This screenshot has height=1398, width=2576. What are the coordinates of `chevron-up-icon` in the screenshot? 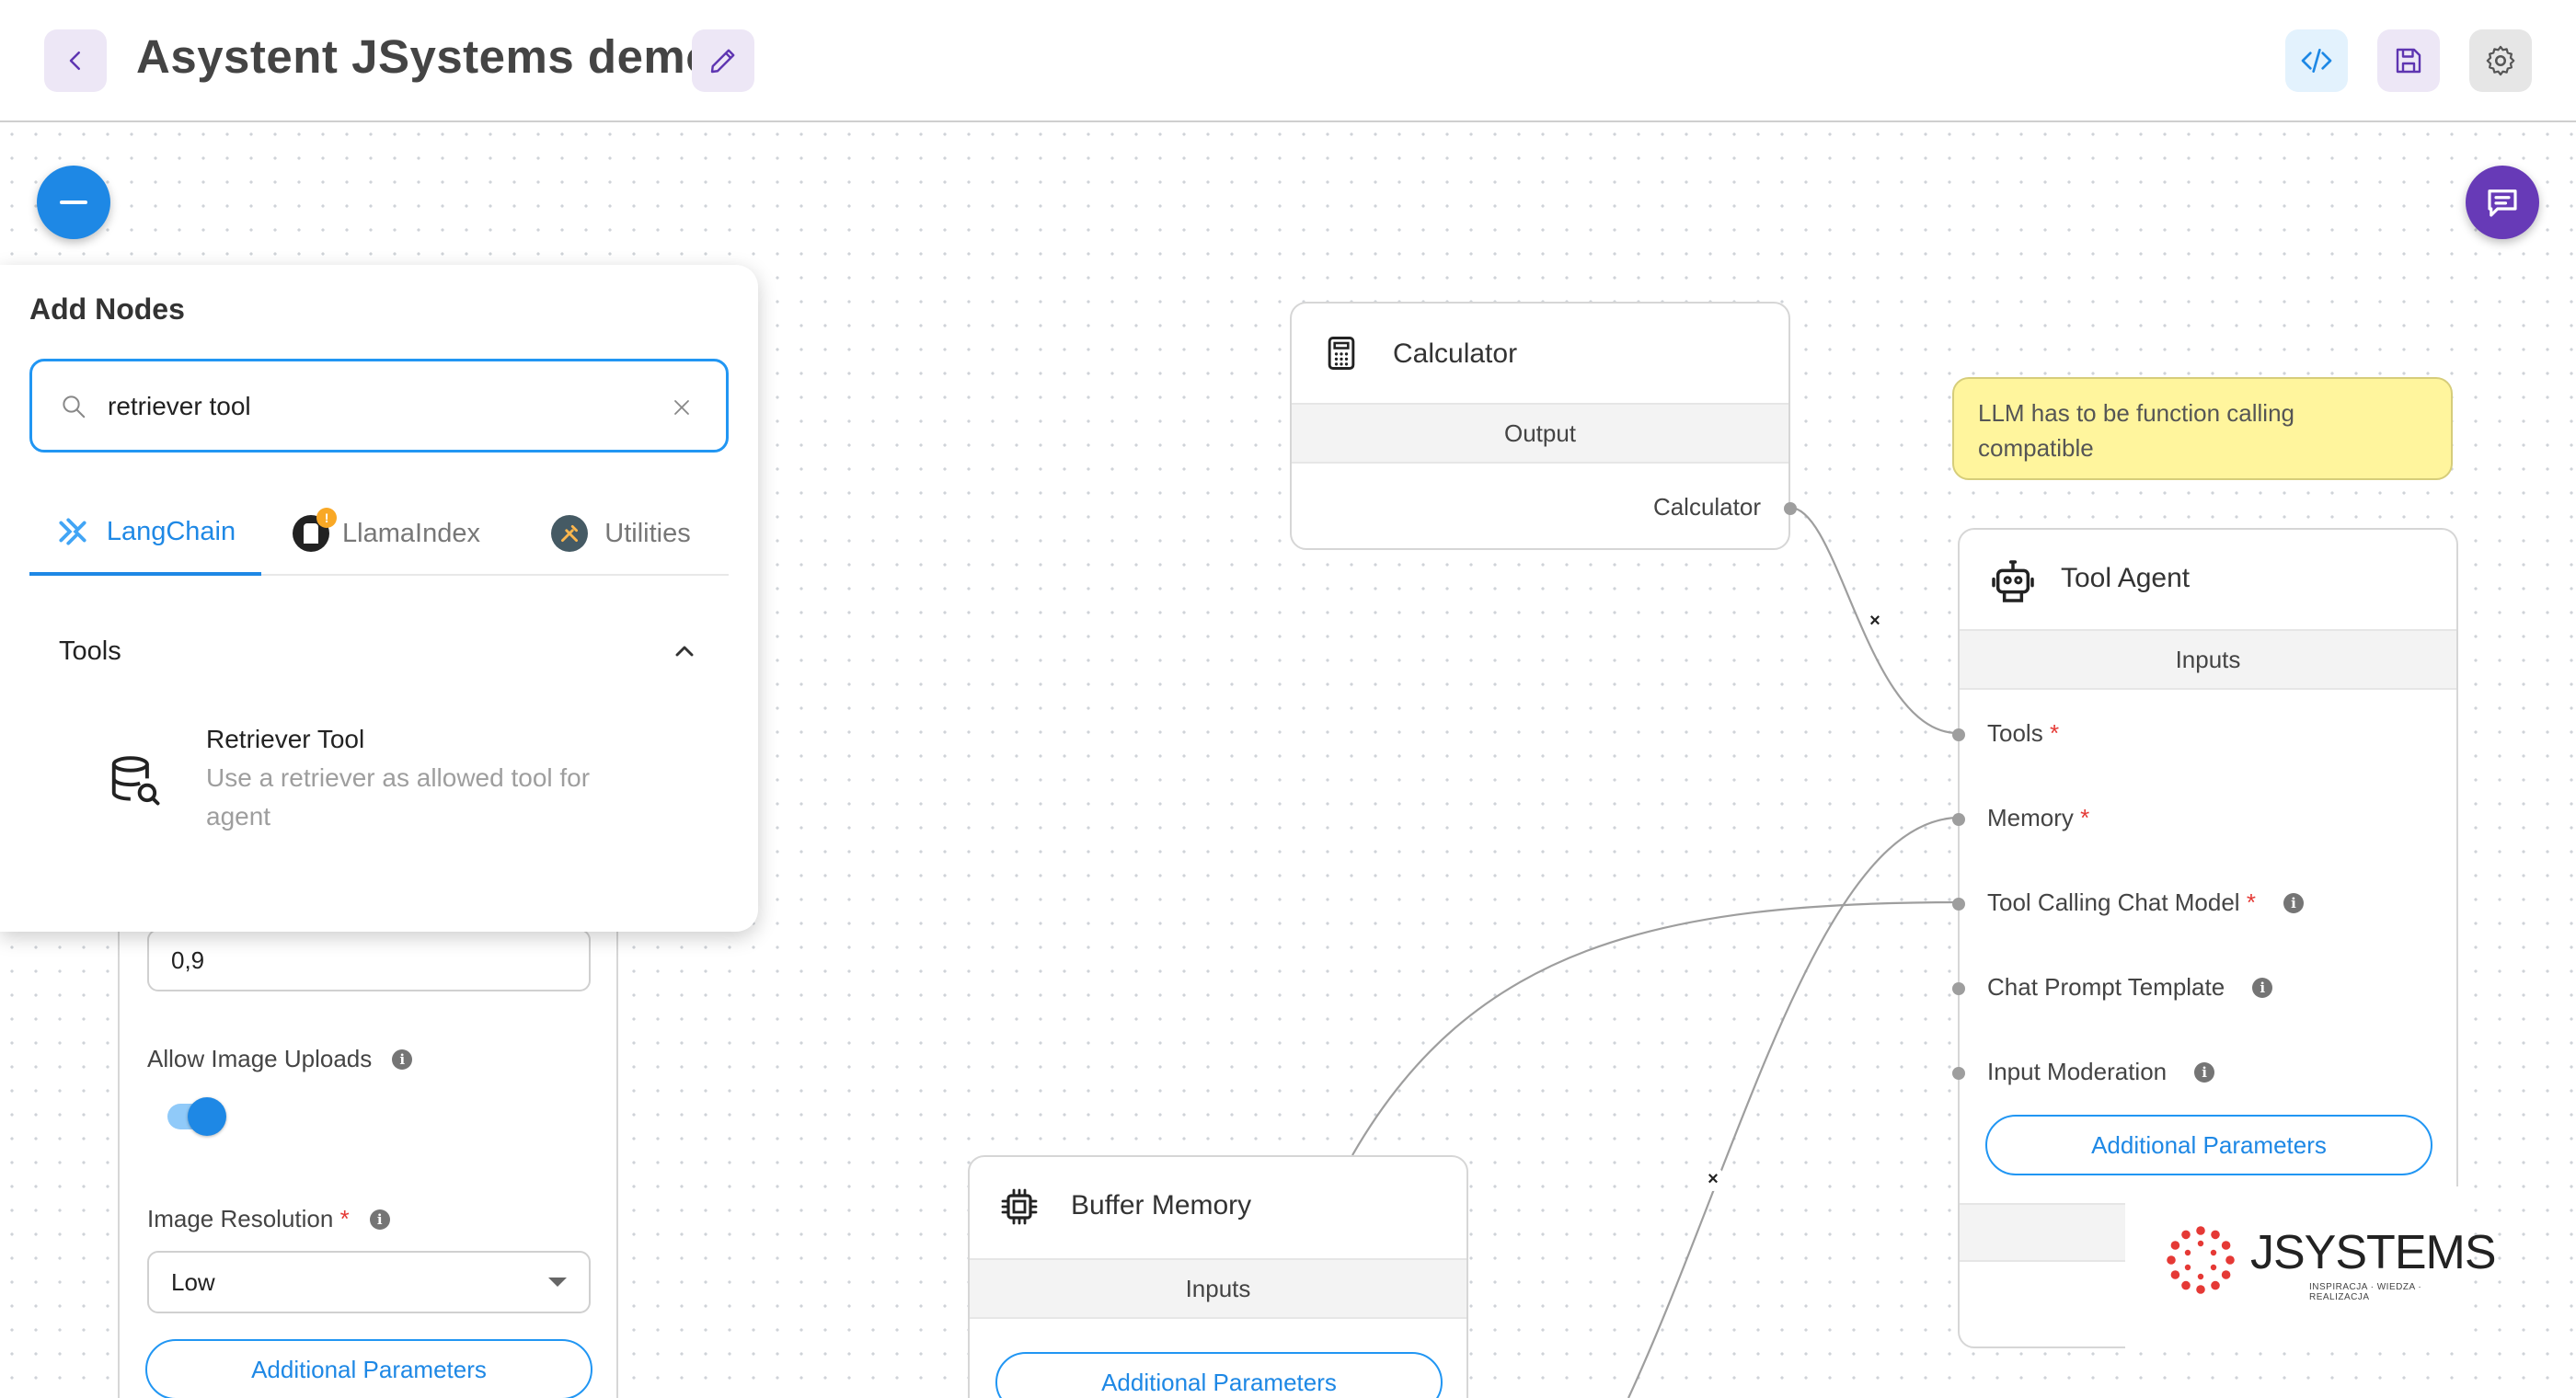 It's located at (684, 651).